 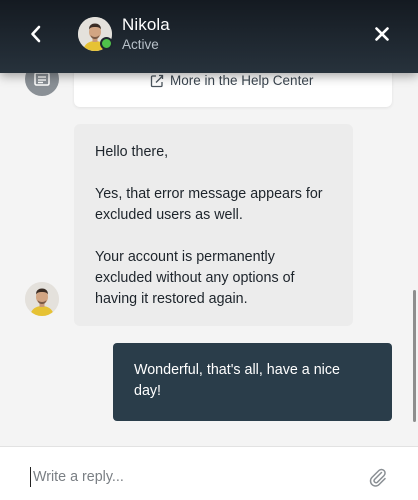 What do you see at coordinates (242, 80) in the screenshot?
I see `help-center-link-label: More in the Help Center` at bounding box center [242, 80].